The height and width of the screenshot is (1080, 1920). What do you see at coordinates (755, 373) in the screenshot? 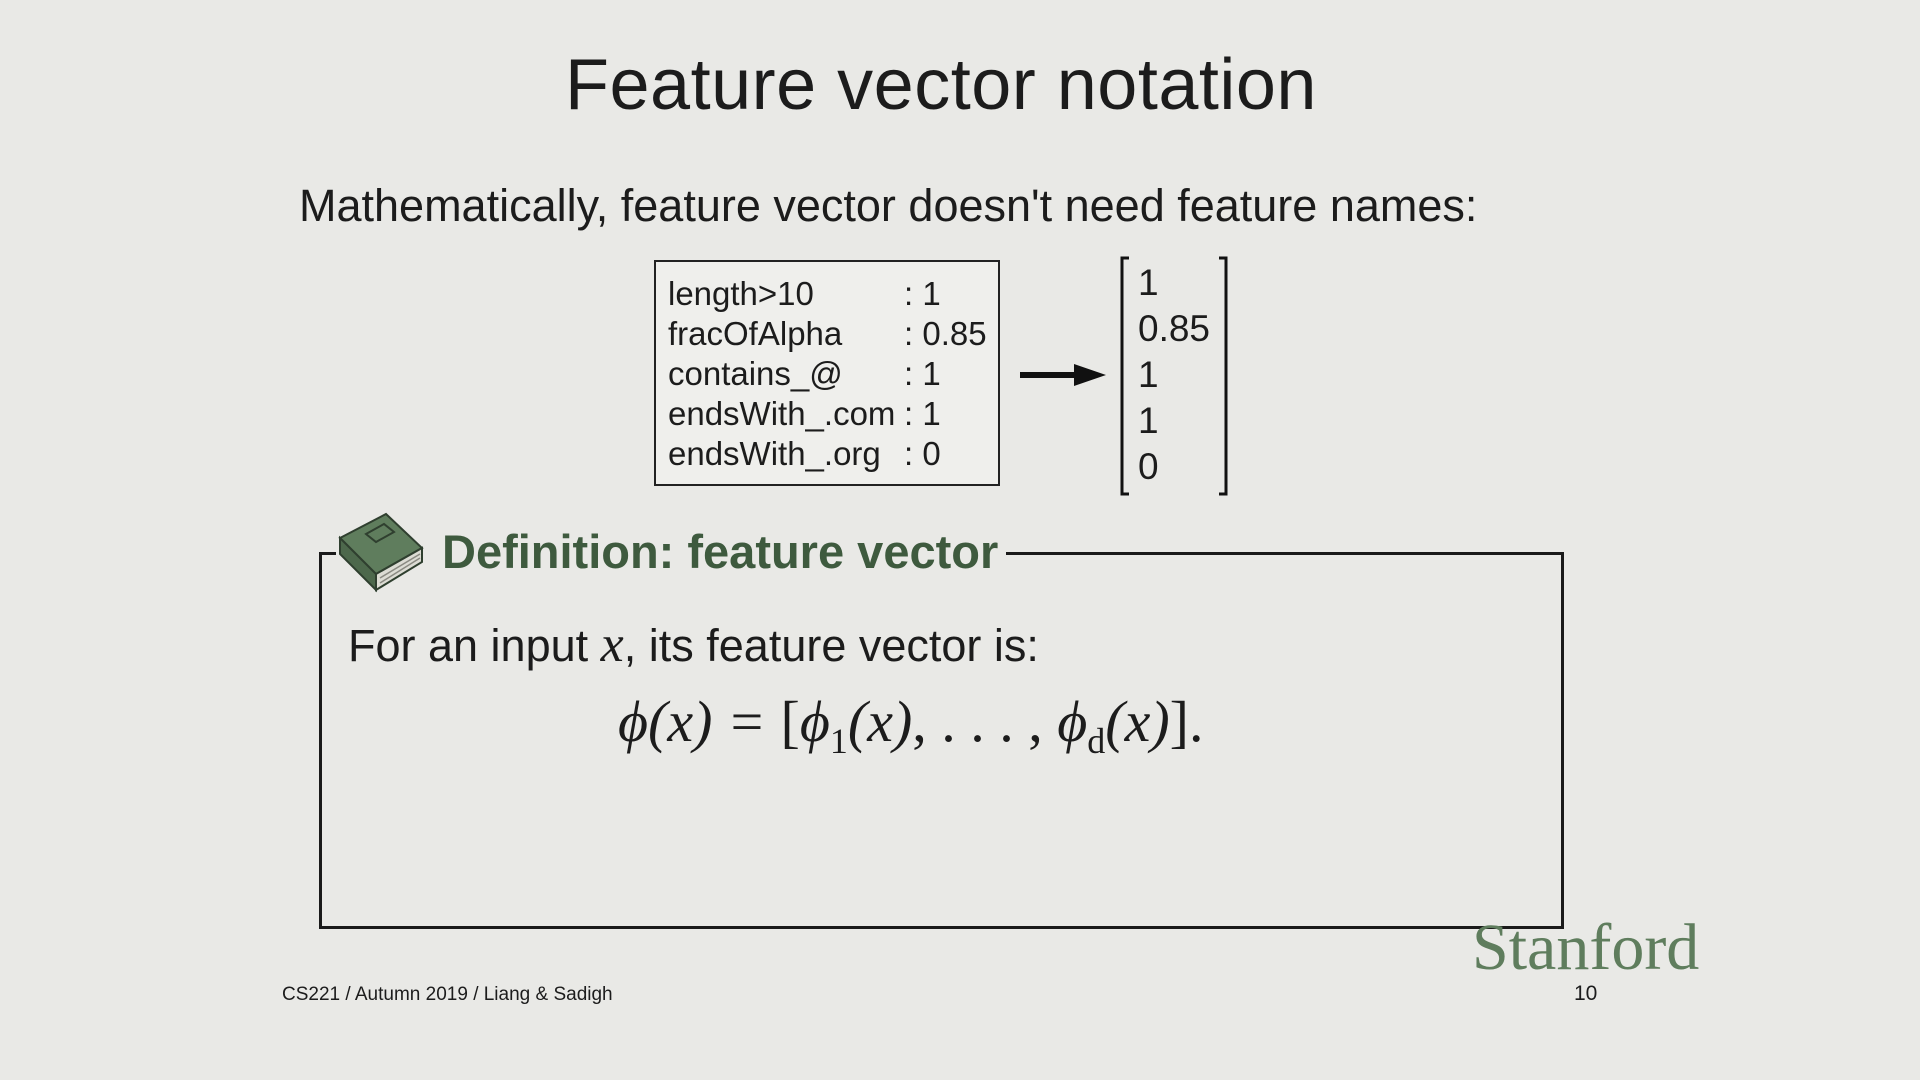
I see `feature-name: contains_@` at bounding box center [755, 373].